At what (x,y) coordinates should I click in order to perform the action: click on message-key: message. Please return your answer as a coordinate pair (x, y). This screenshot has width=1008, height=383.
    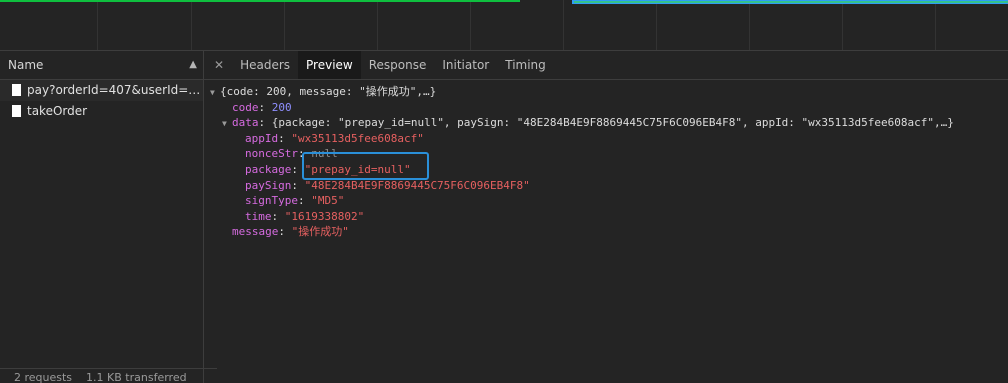
    Looking at the image, I should click on (255, 232).